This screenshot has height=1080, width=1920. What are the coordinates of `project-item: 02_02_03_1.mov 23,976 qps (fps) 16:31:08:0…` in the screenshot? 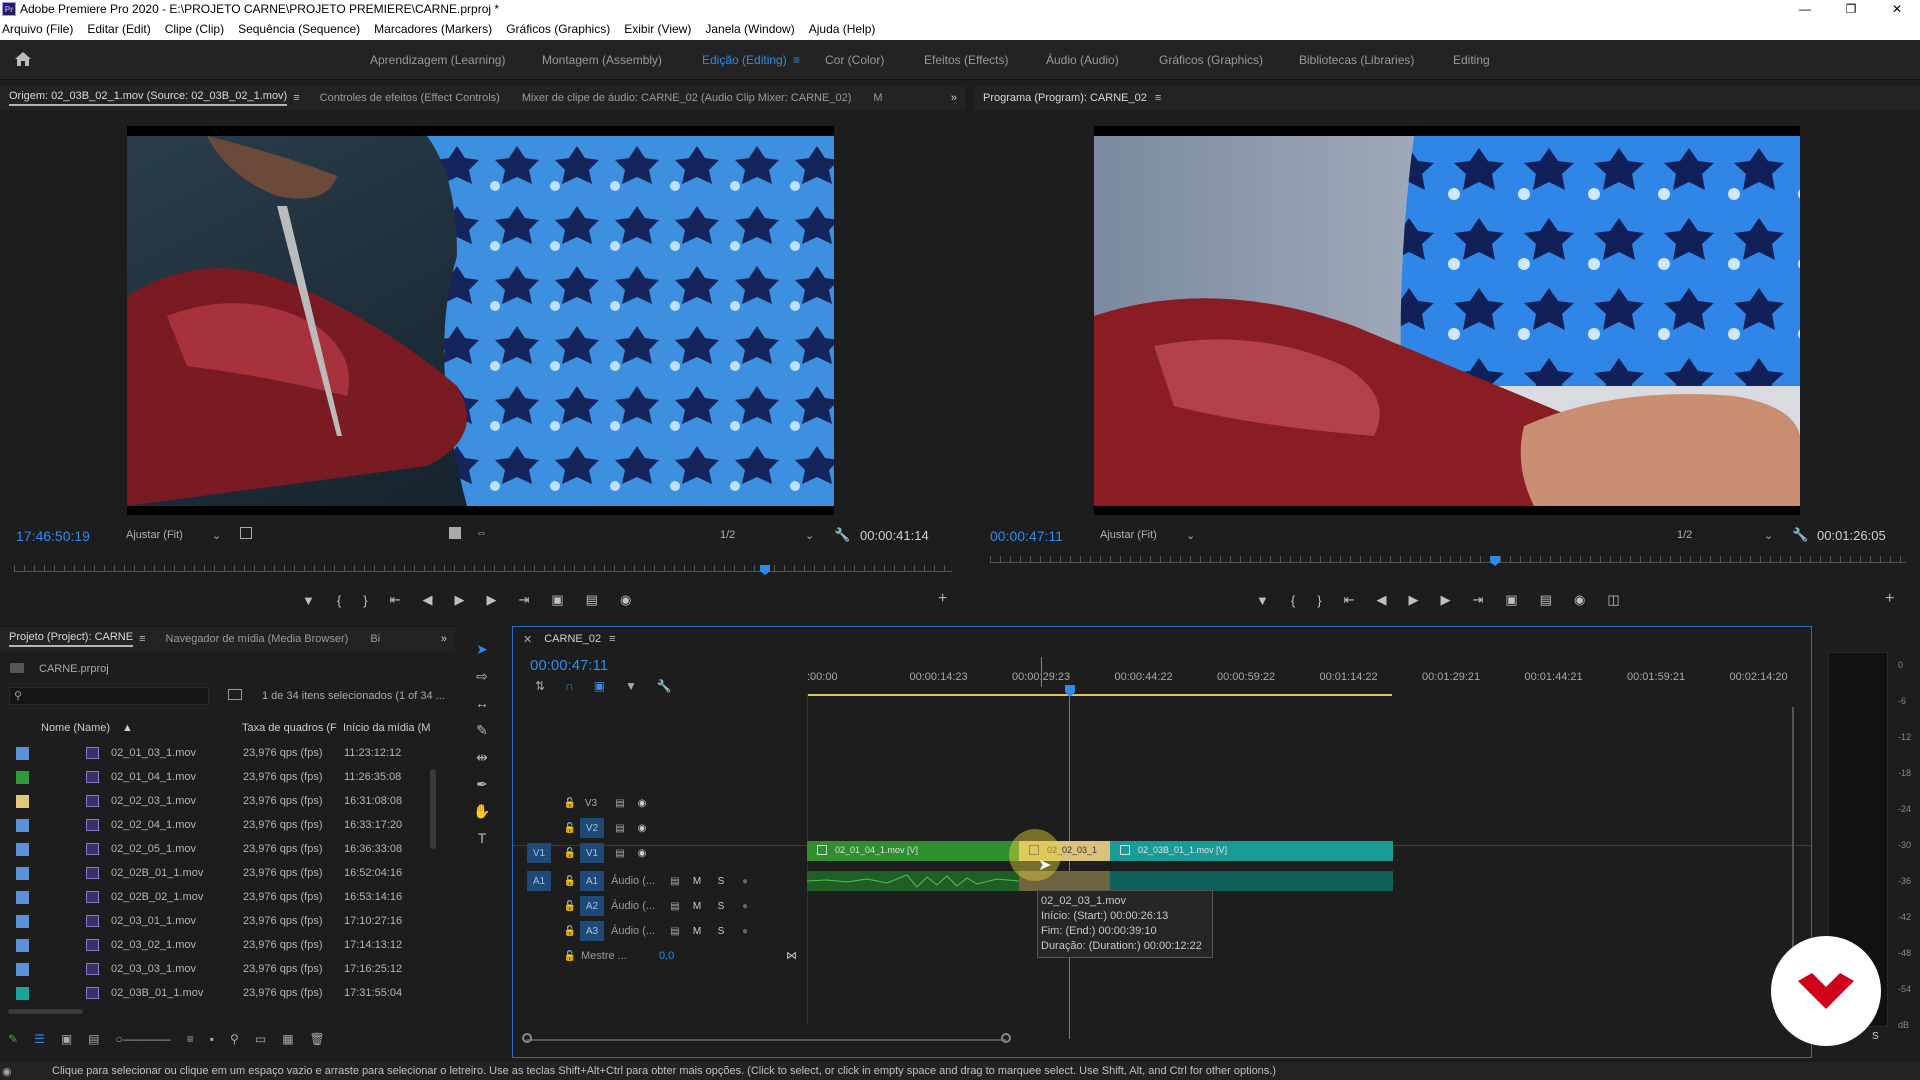 It's located at (220, 801).